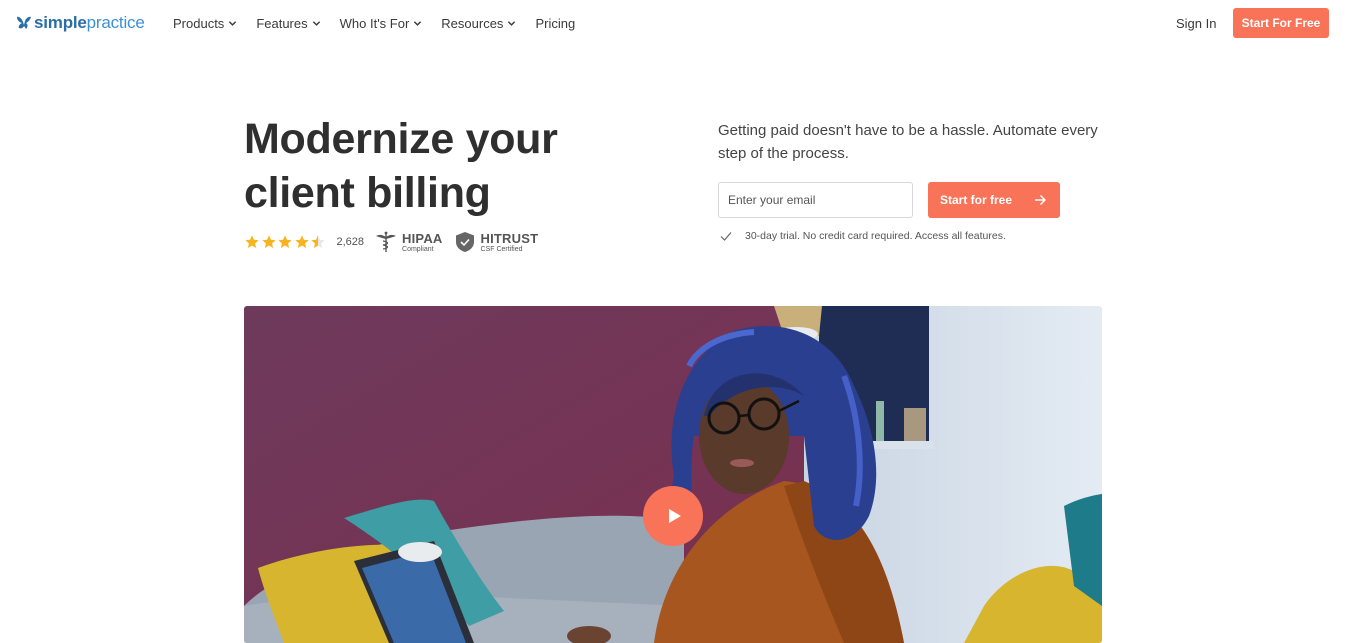 The image size is (1346, 643). I want to click on rating-count: 2,628, so click(350, 242).